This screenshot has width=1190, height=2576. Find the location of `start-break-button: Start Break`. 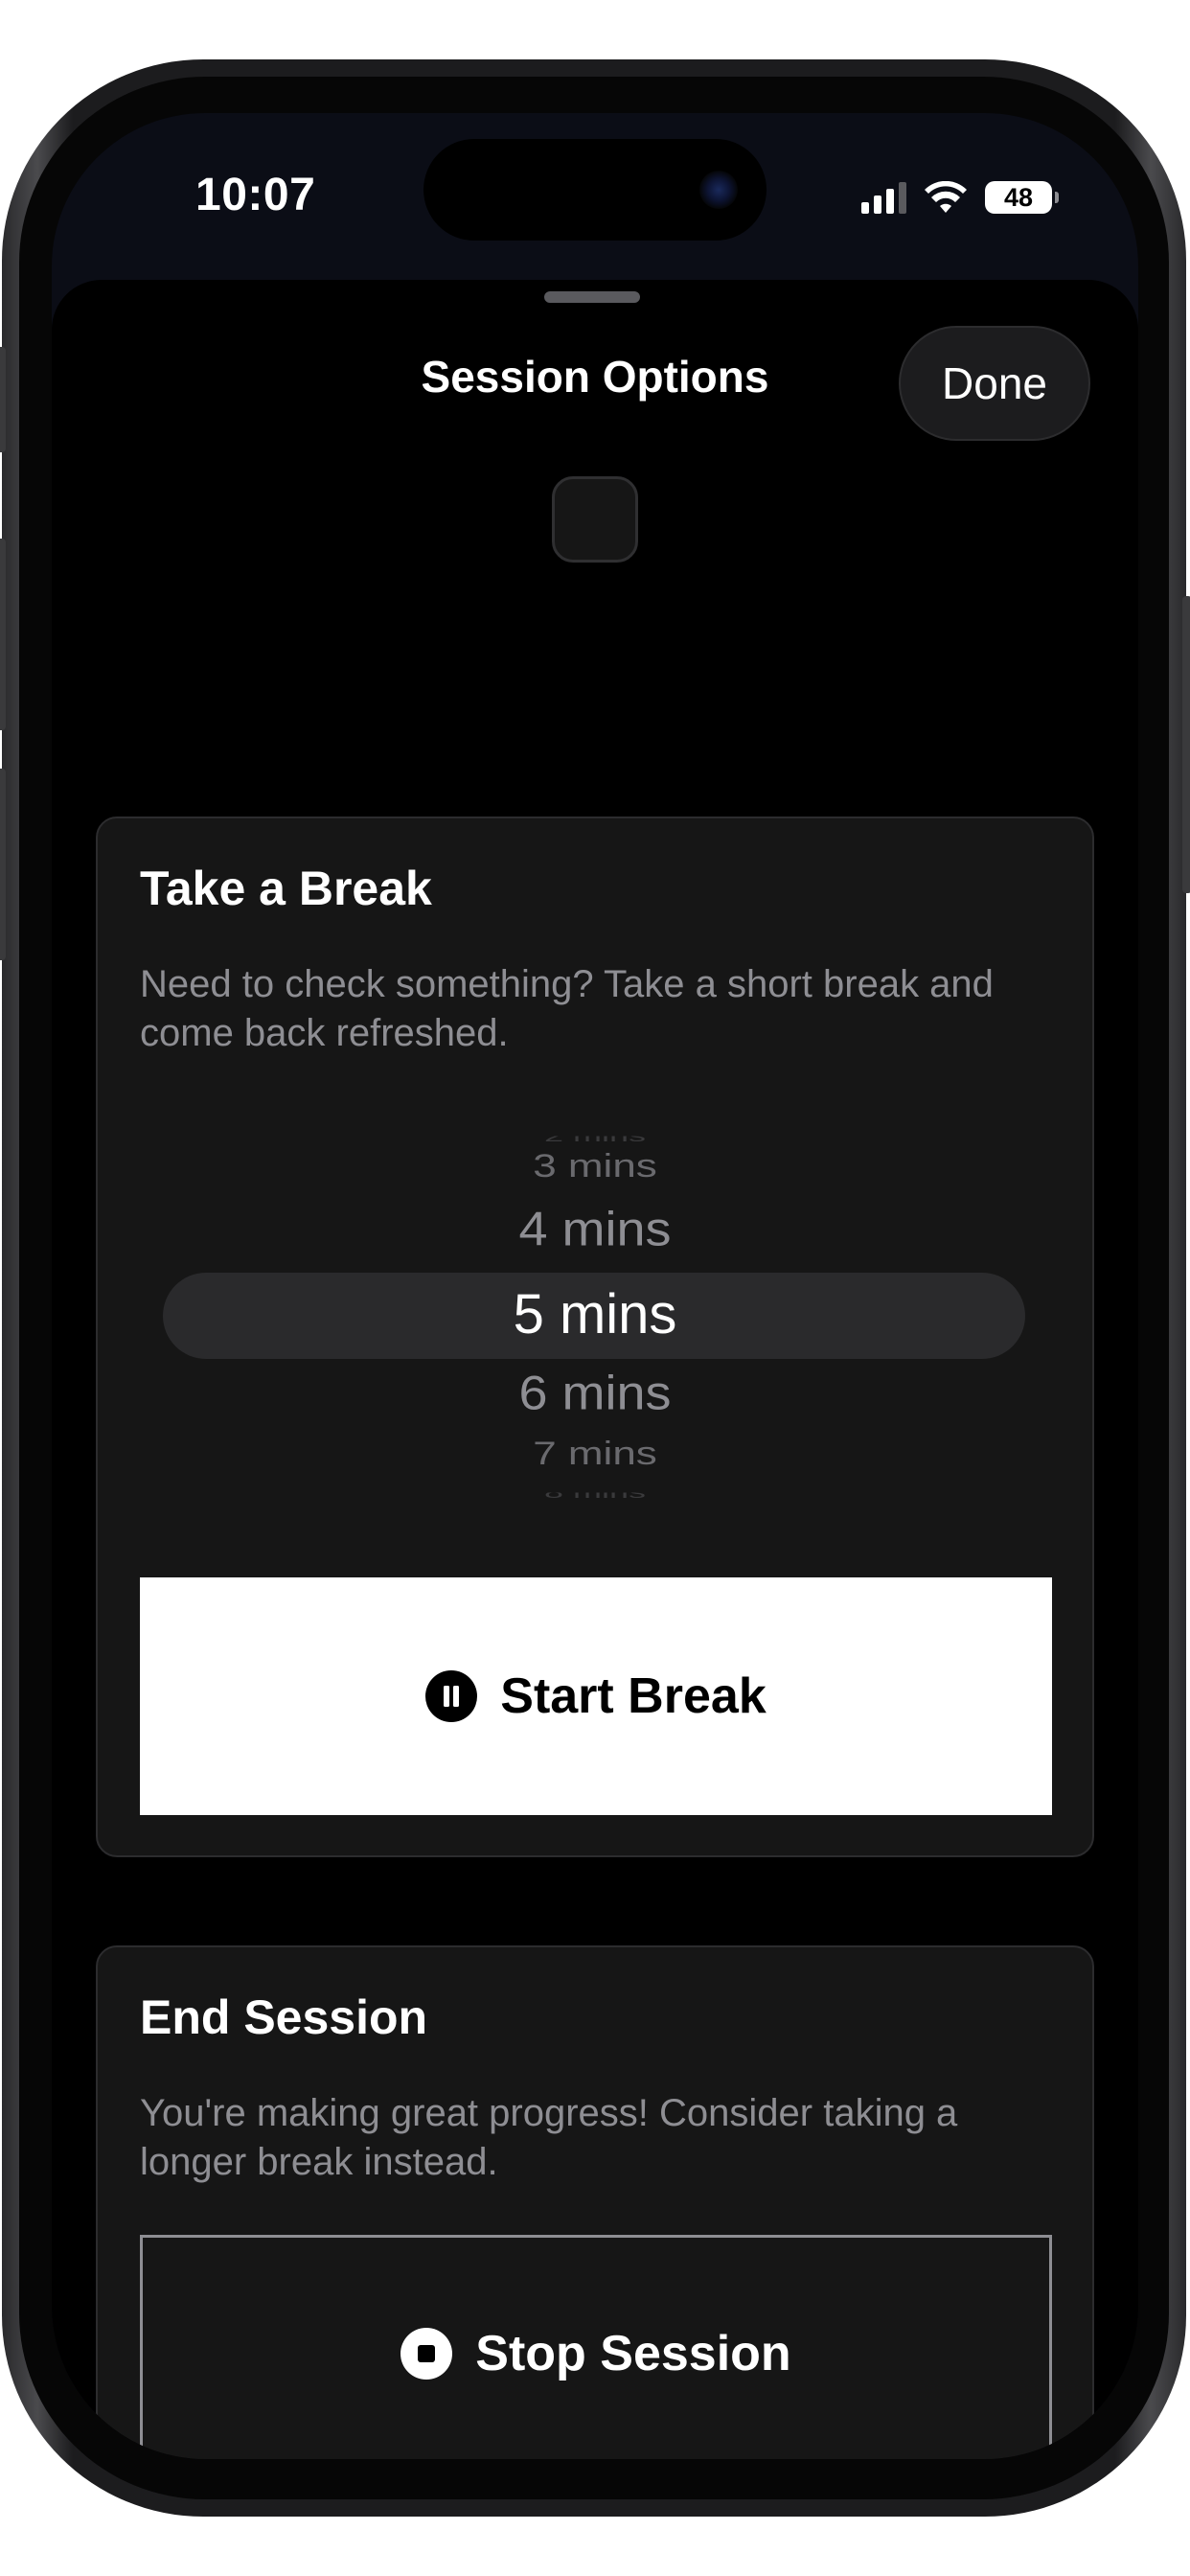

start-break-button: Start Break is located at coordinates (596, 1696).